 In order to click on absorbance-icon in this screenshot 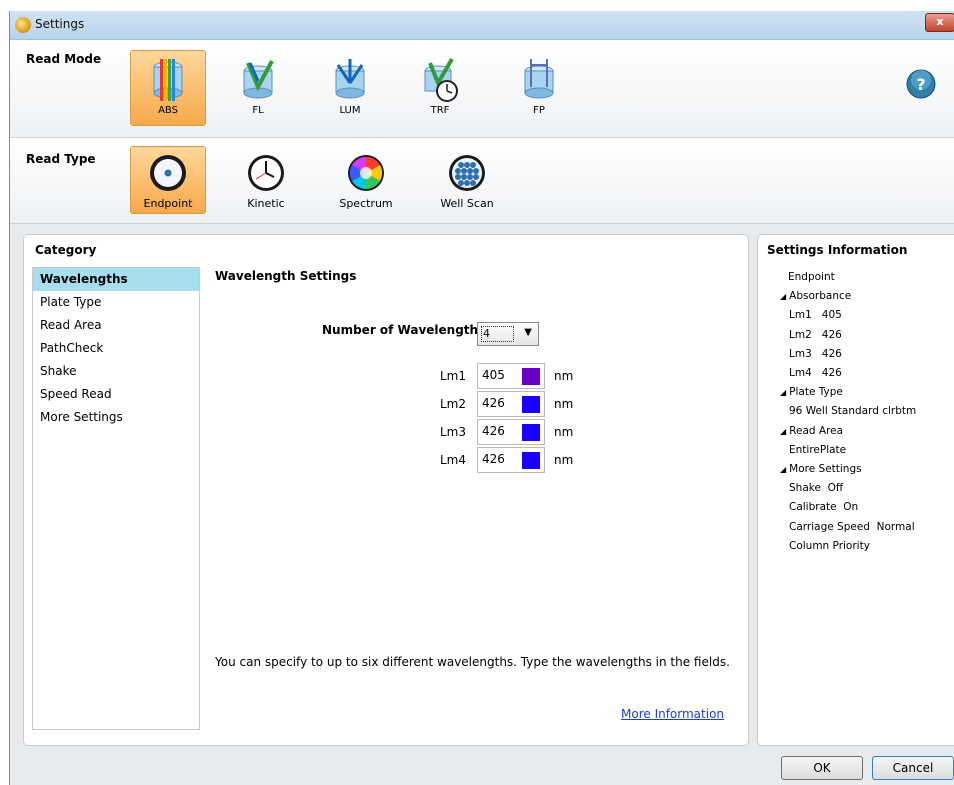, I will do `click(168, 80)`.